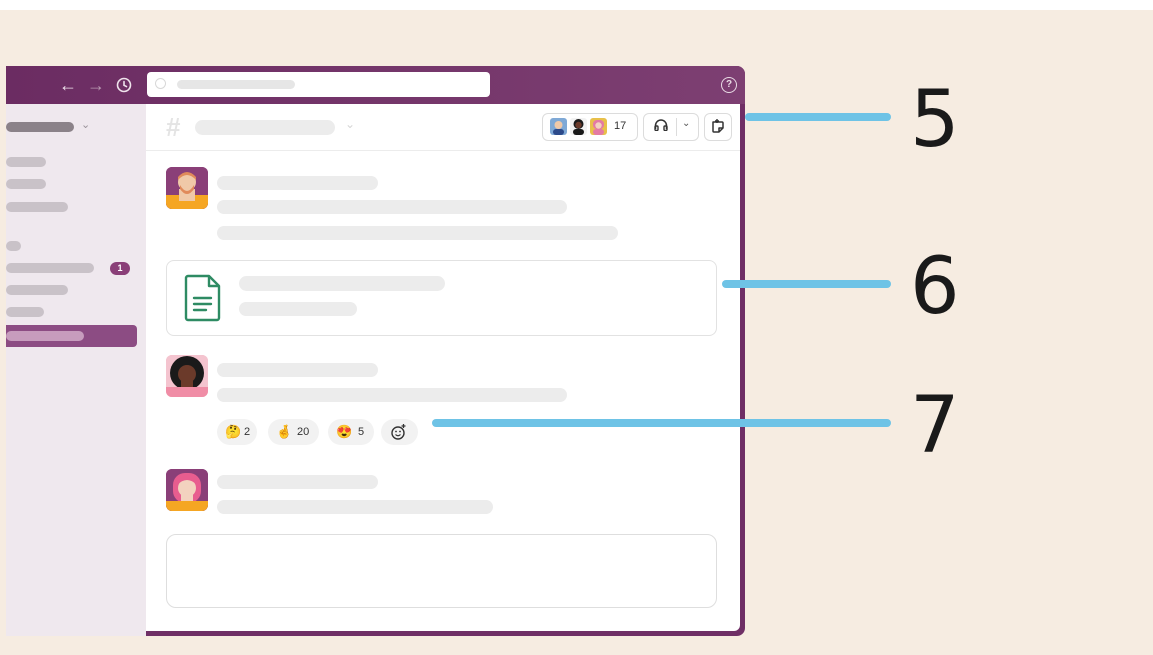  What do you see at coordinates (620, 126) in the screenshot?
I see `member-count: 17` at bounding box center [620, 126].